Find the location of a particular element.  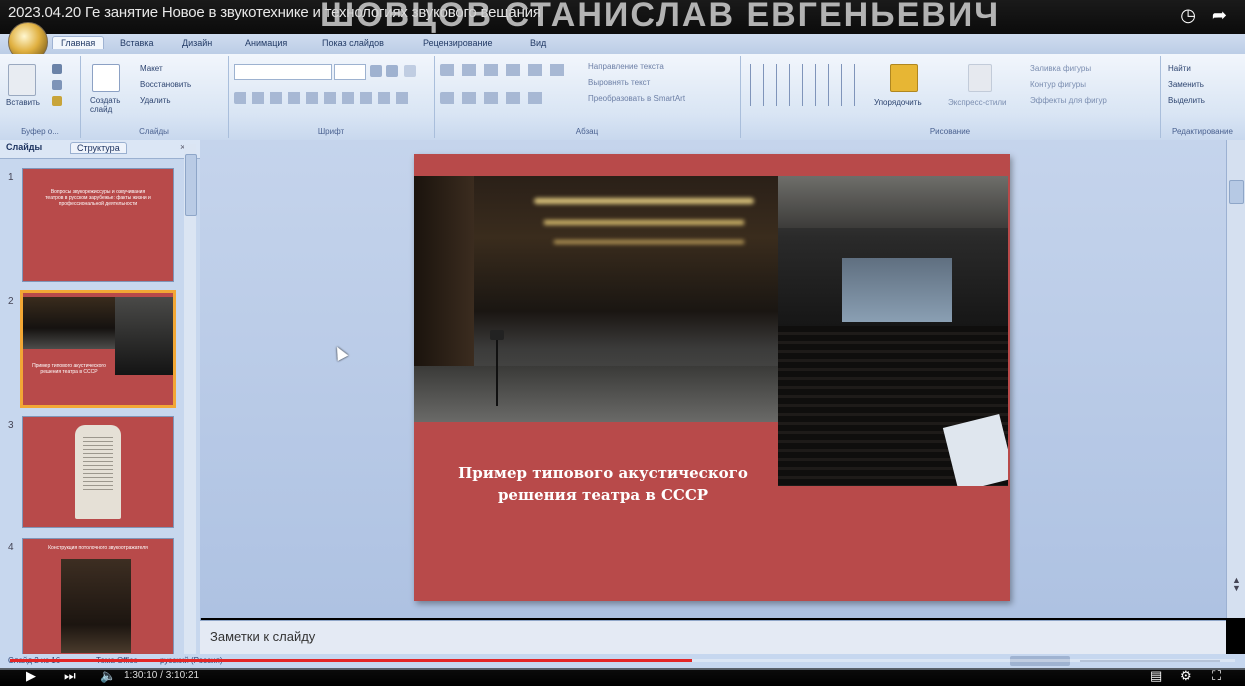

tab-animation: Анимация is located at coordinates (266, 43).